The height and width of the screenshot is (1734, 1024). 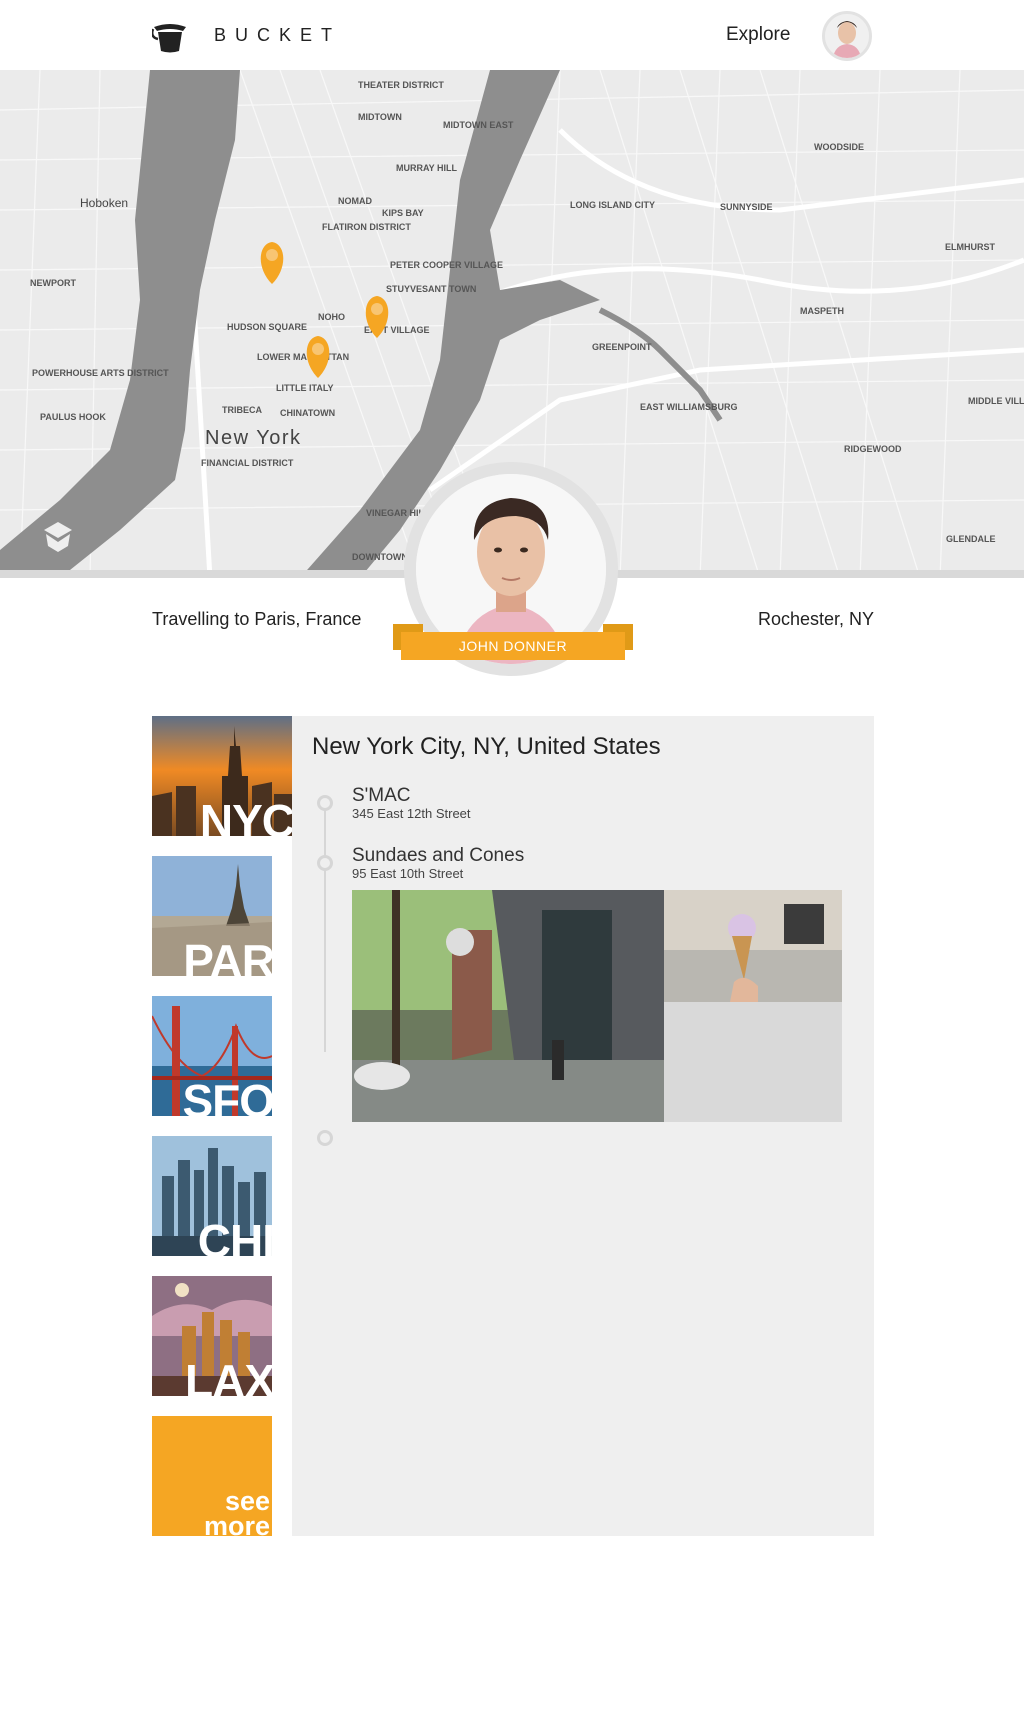 I want to click on city-tile-chi: CHI, so click(x=212, y=1196).